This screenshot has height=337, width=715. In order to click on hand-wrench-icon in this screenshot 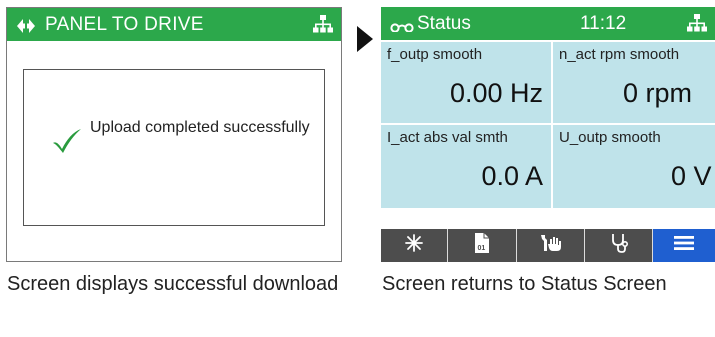, I will do `click(551, 245)`.